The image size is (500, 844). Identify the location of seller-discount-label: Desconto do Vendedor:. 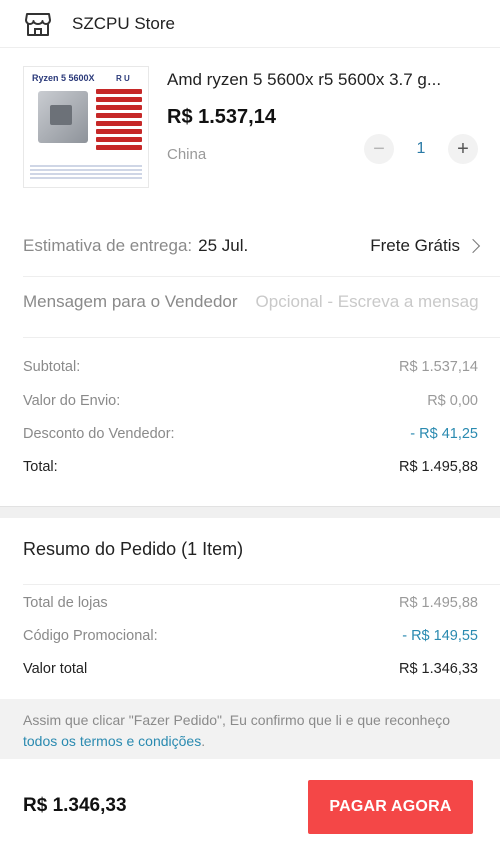
(99, 434).